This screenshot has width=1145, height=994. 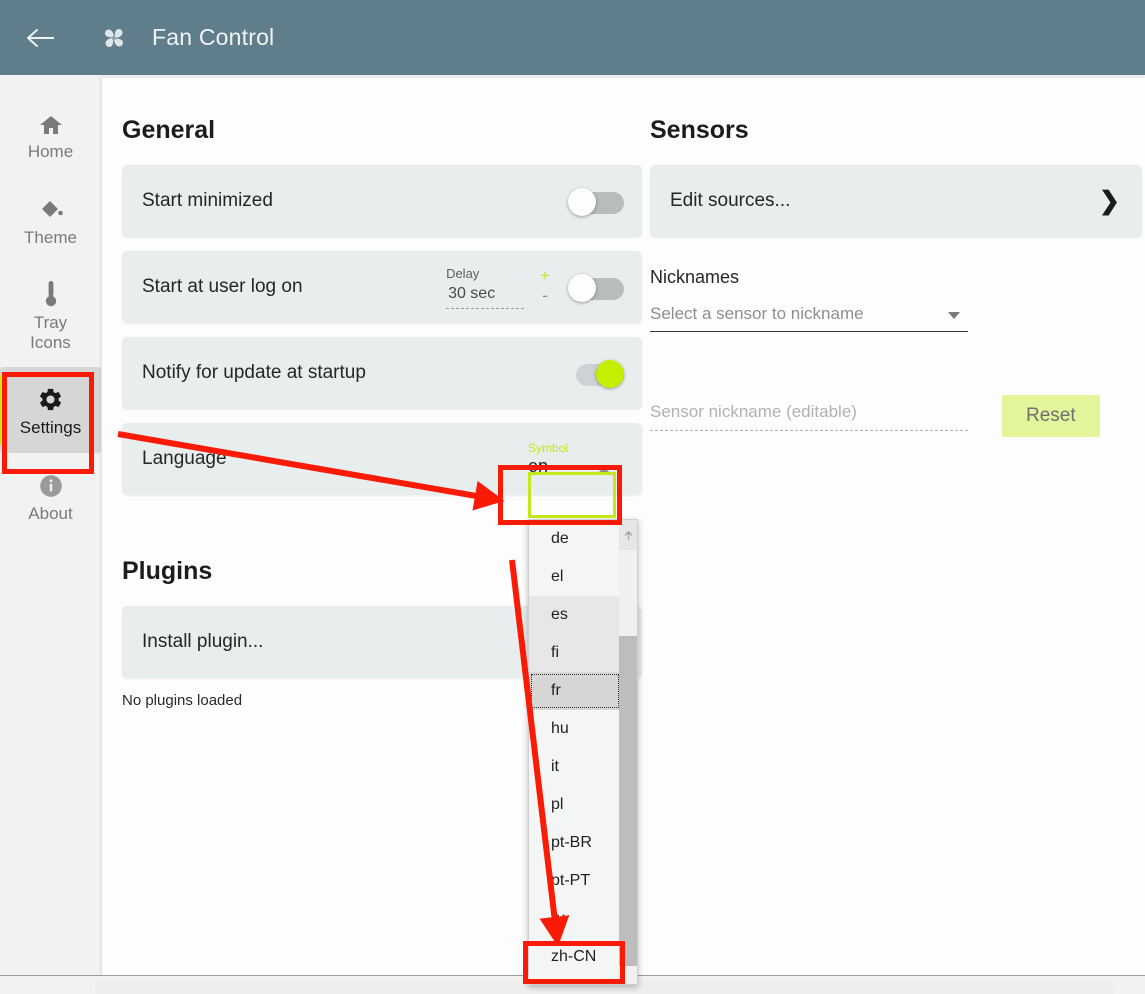 I want to click on sidebar-item-settings: Settings, so click(x=50, y=410).